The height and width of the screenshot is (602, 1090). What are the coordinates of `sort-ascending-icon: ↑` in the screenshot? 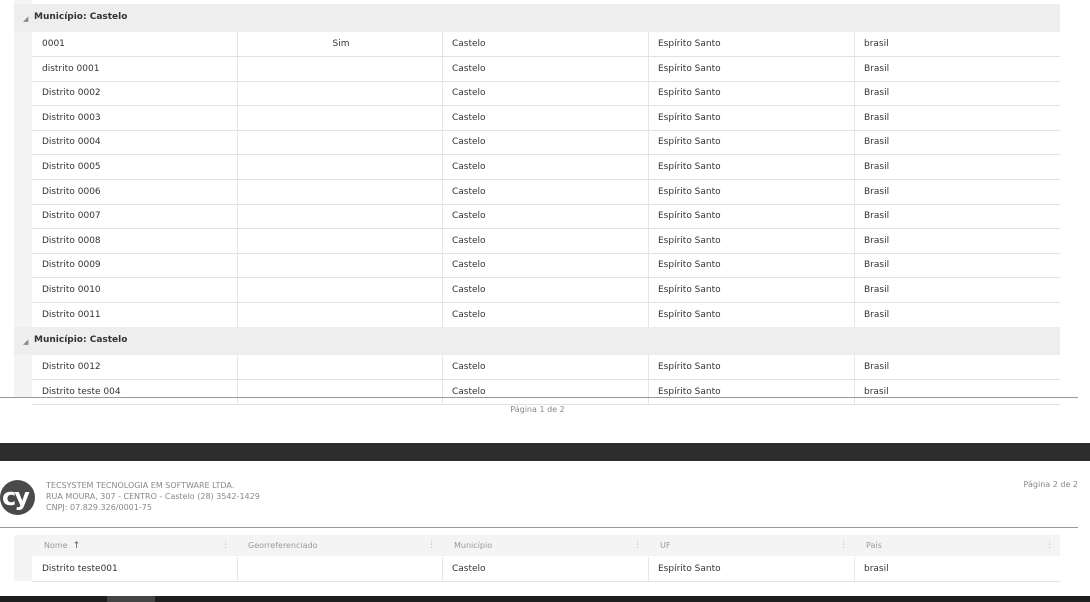 It's located at (76, 546).